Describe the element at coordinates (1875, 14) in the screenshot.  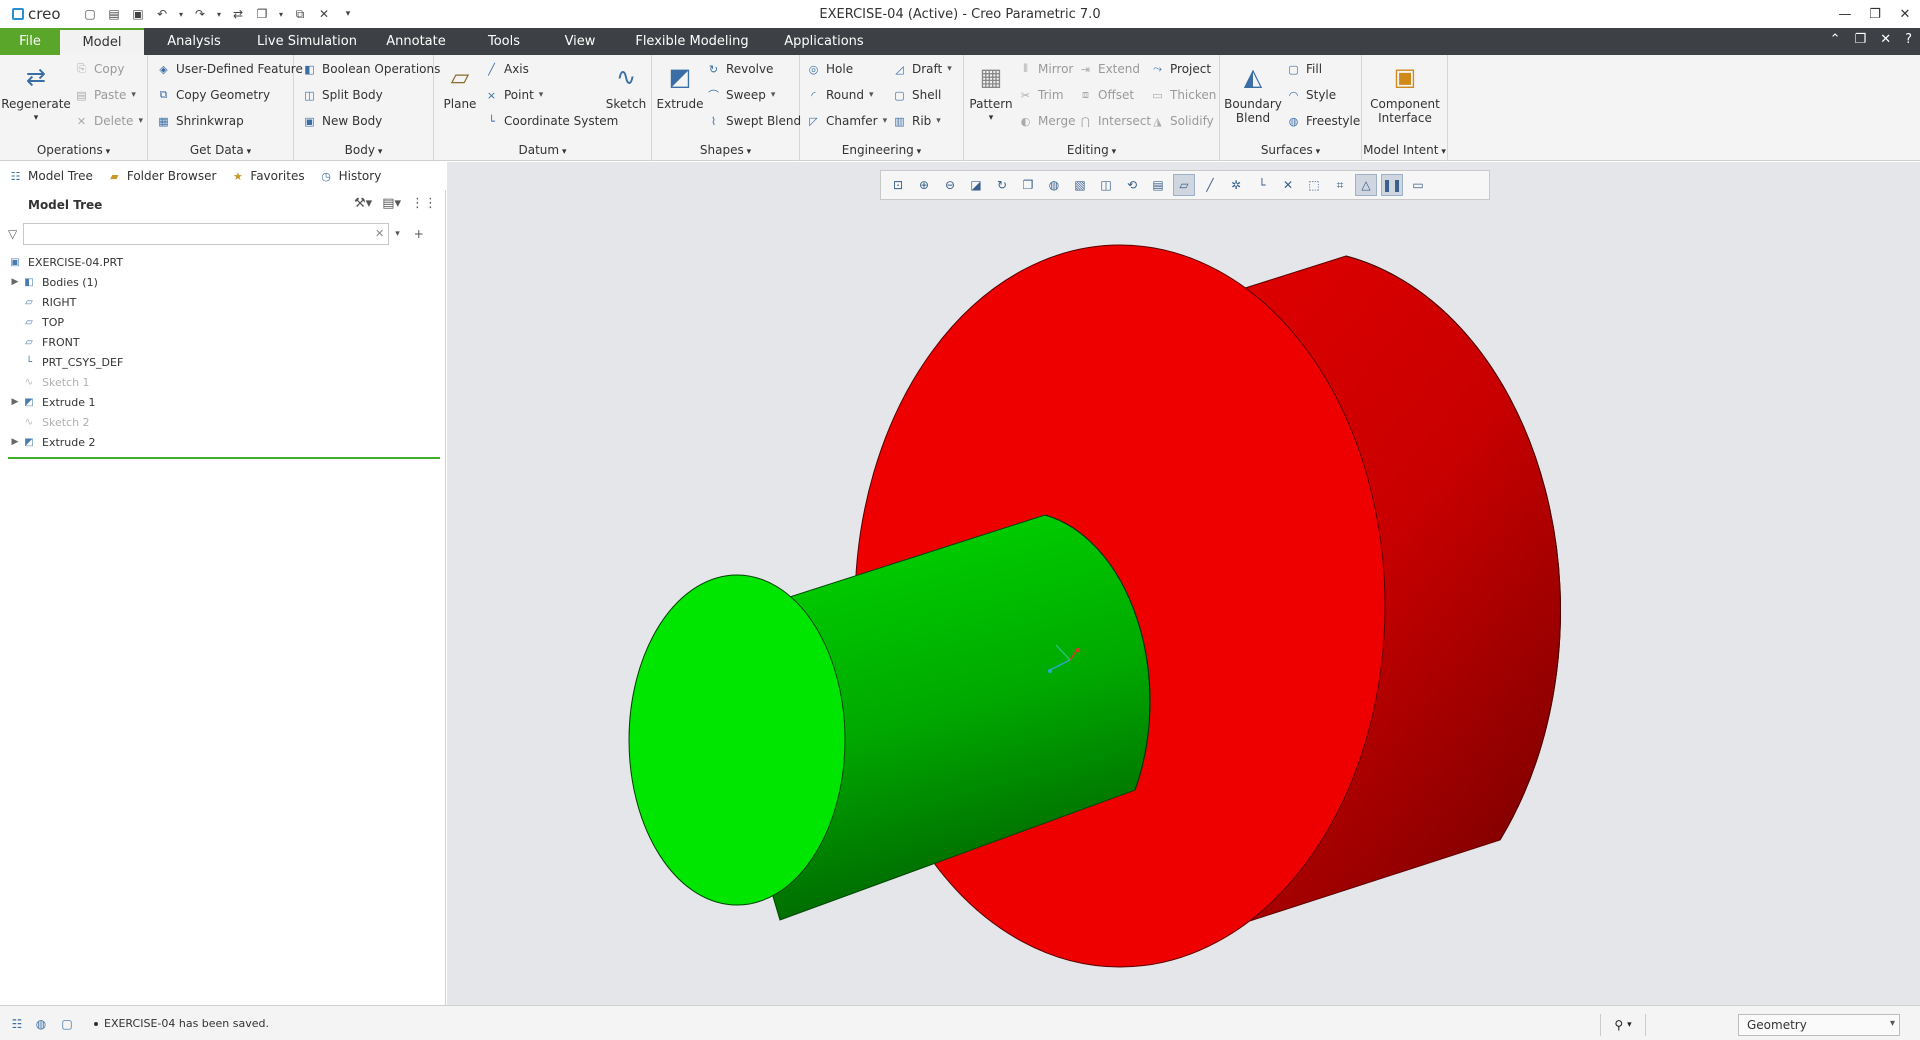
I see `restore-icon: ❐` at that location.